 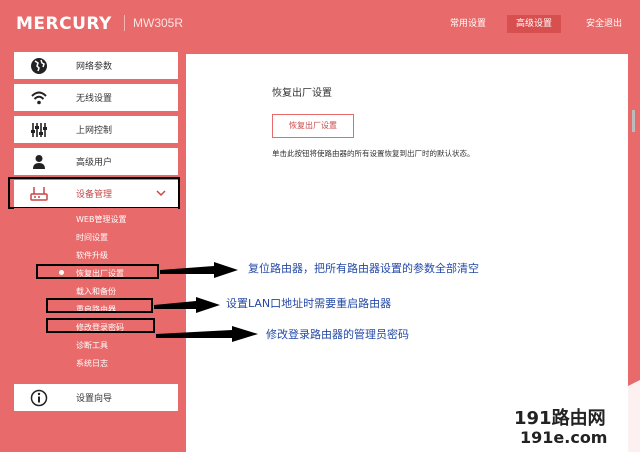 I want to click on watermark-line2: 191e.com, so click(x=564, y=437).